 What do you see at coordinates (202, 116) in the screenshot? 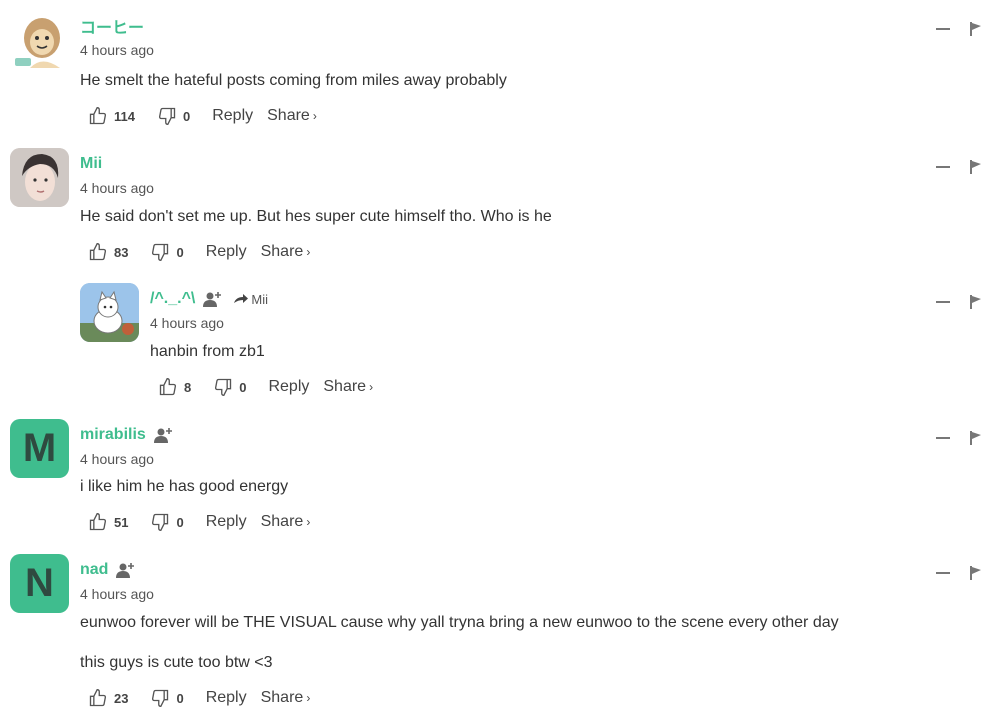
I see `comment-actions: 114 0 Reply Share ›` at bounding box center [202, 116].